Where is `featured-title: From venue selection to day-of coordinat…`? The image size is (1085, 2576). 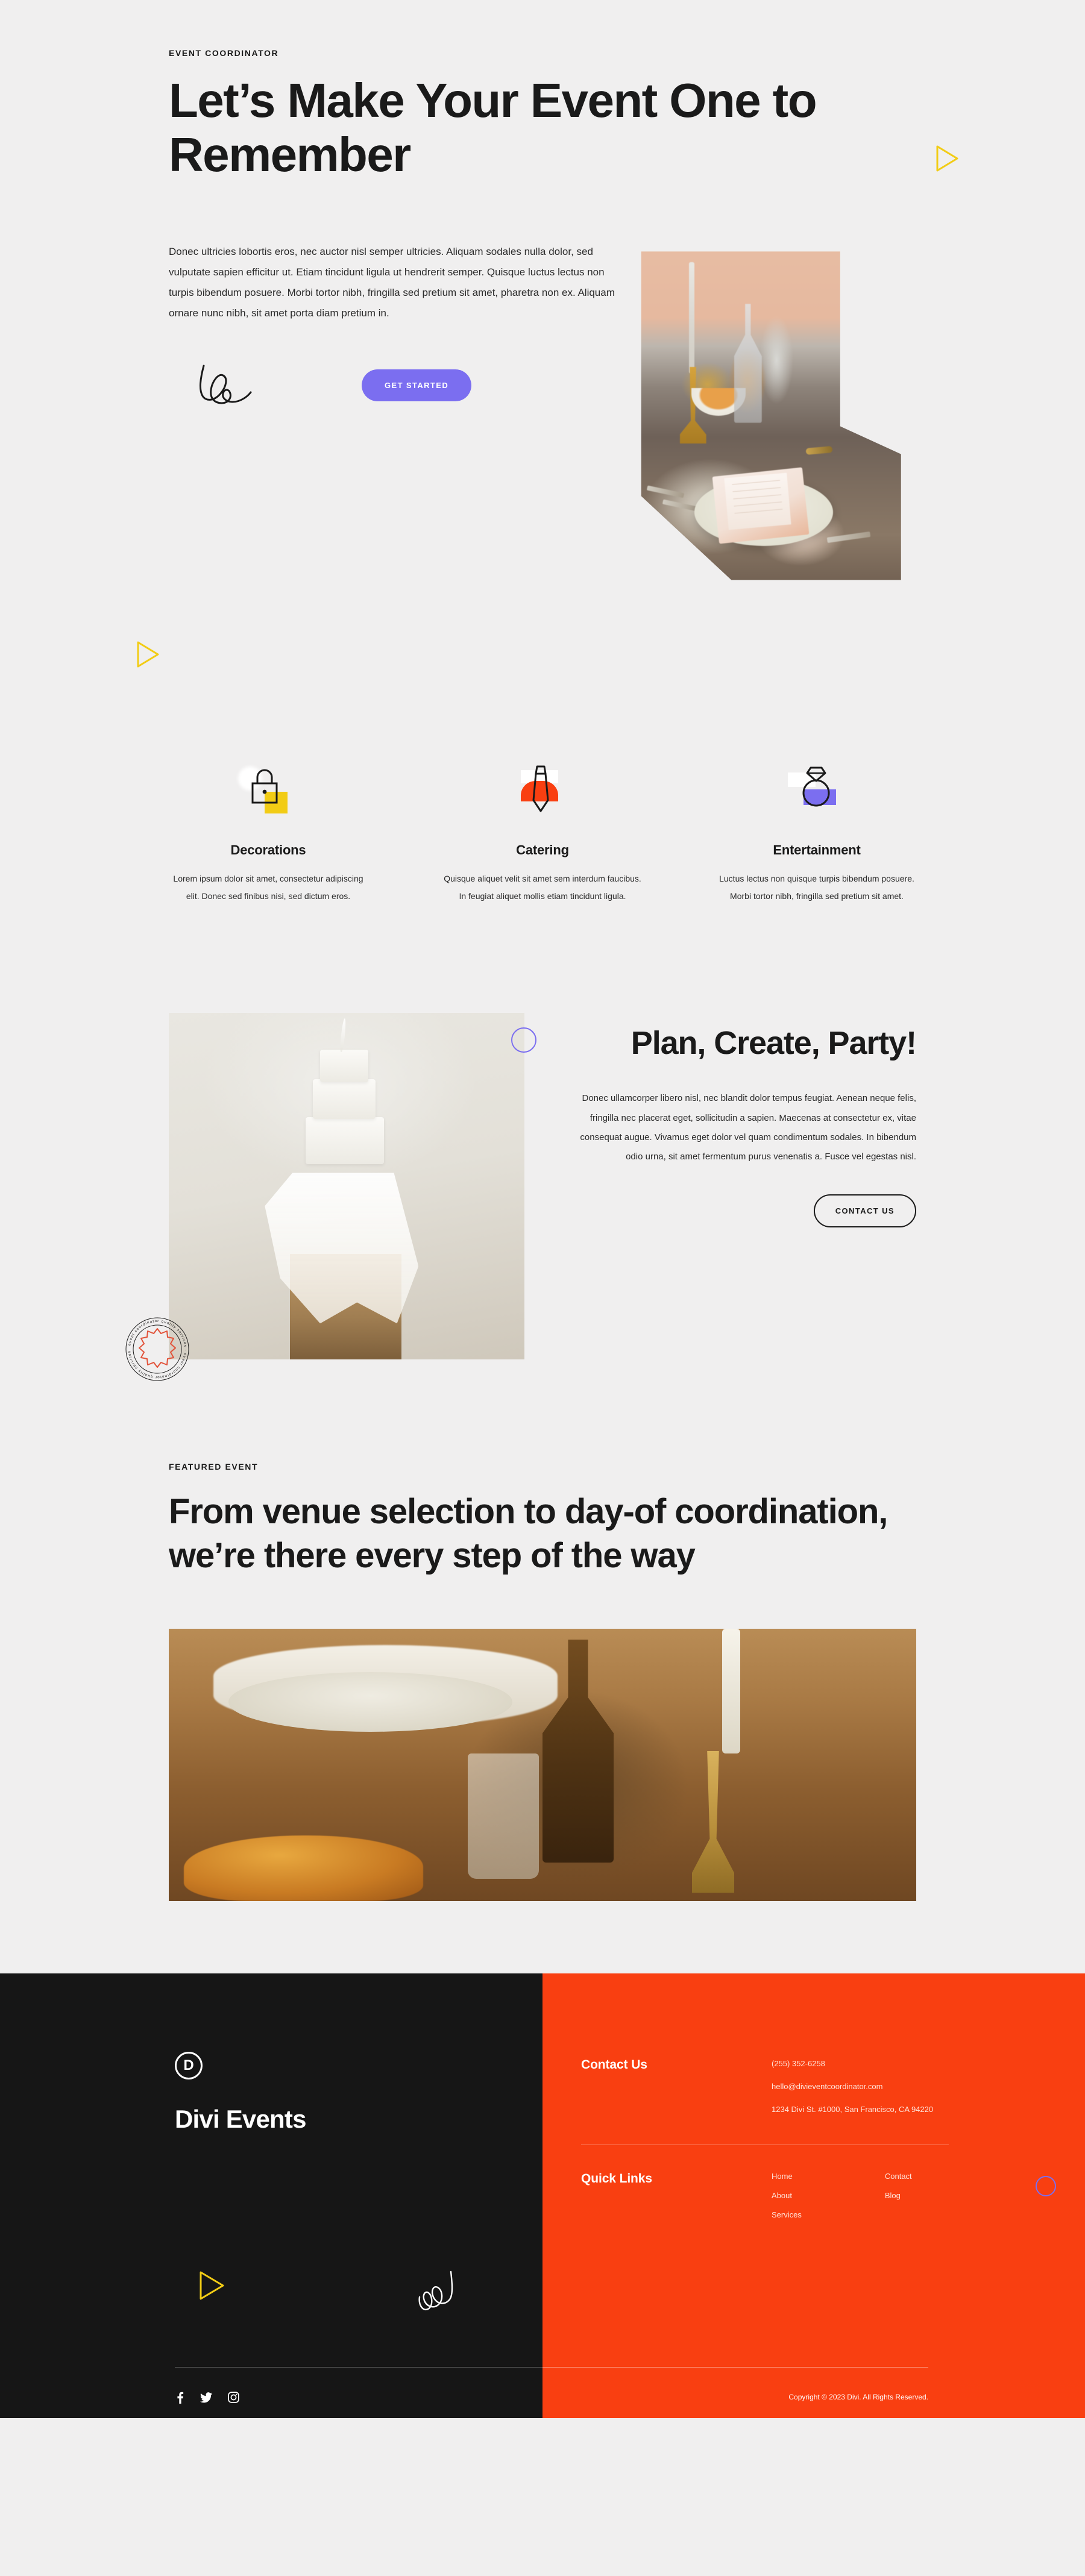 featured-title: From venue selection to day-of coordinat… is located at coordinates (528, 1534).